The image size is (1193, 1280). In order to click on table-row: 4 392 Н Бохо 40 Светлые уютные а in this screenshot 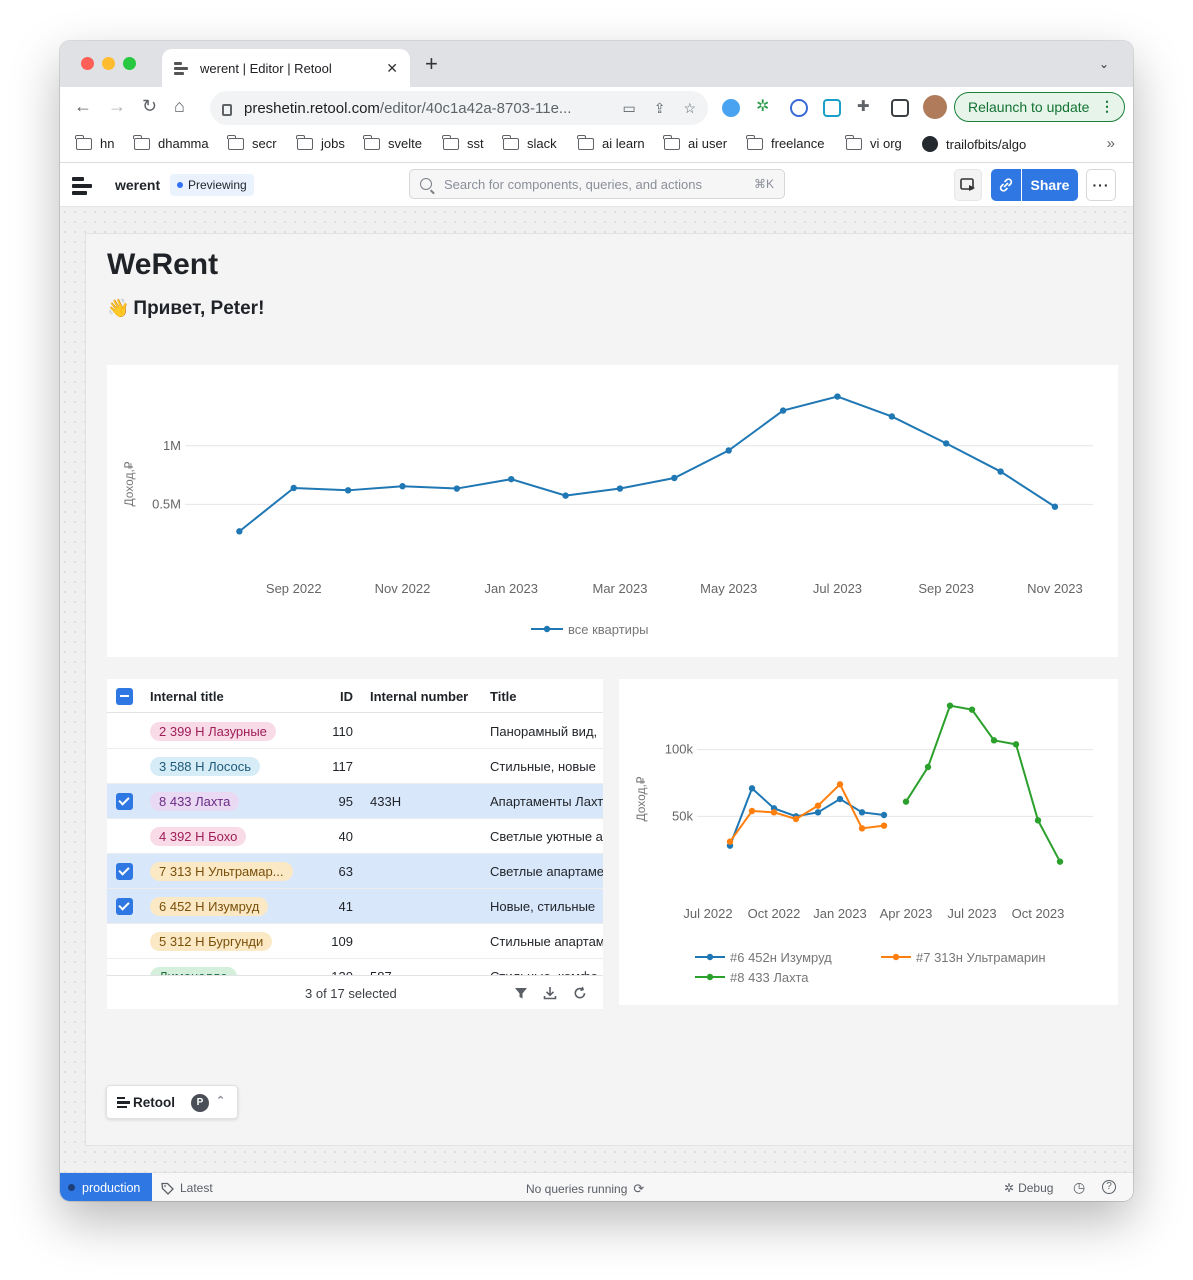, I will do `click(355, 836)`.